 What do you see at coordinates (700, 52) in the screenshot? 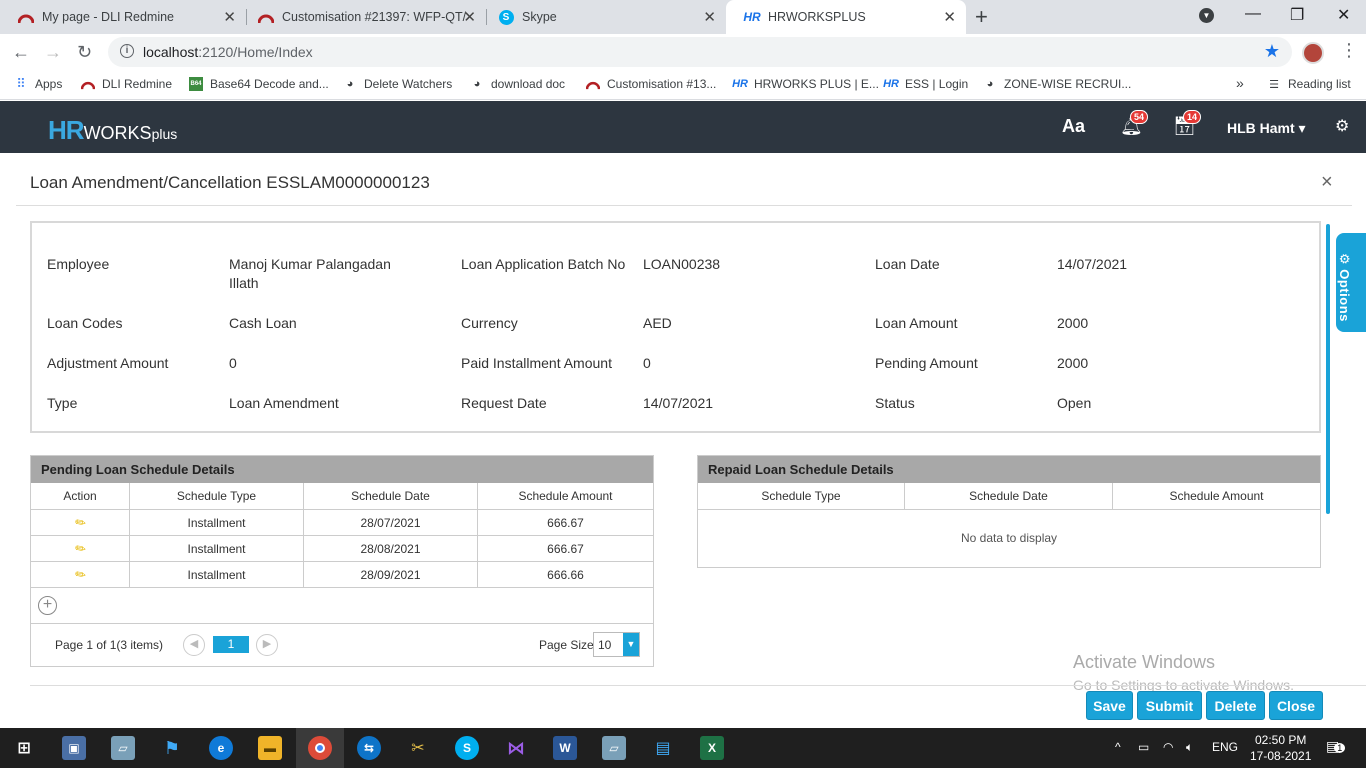
I see `omnibox: i localhost:2120/Home/Index ★` at bounding box center [700, 52].